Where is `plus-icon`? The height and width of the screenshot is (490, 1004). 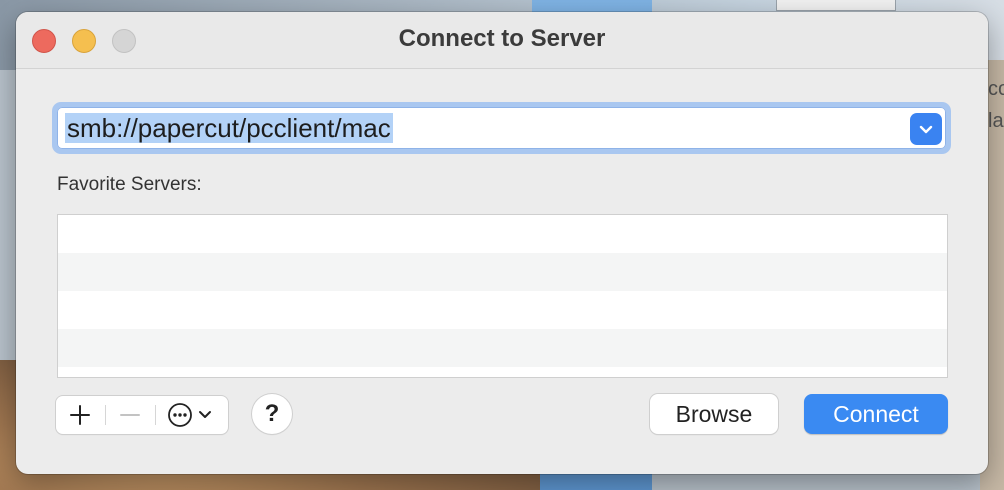
plus-icon is located at coordinates (80, 415).